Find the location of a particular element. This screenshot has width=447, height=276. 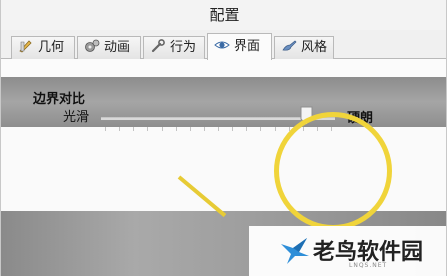

tab-behavior: 行为 is located at coordinates (174, 47).